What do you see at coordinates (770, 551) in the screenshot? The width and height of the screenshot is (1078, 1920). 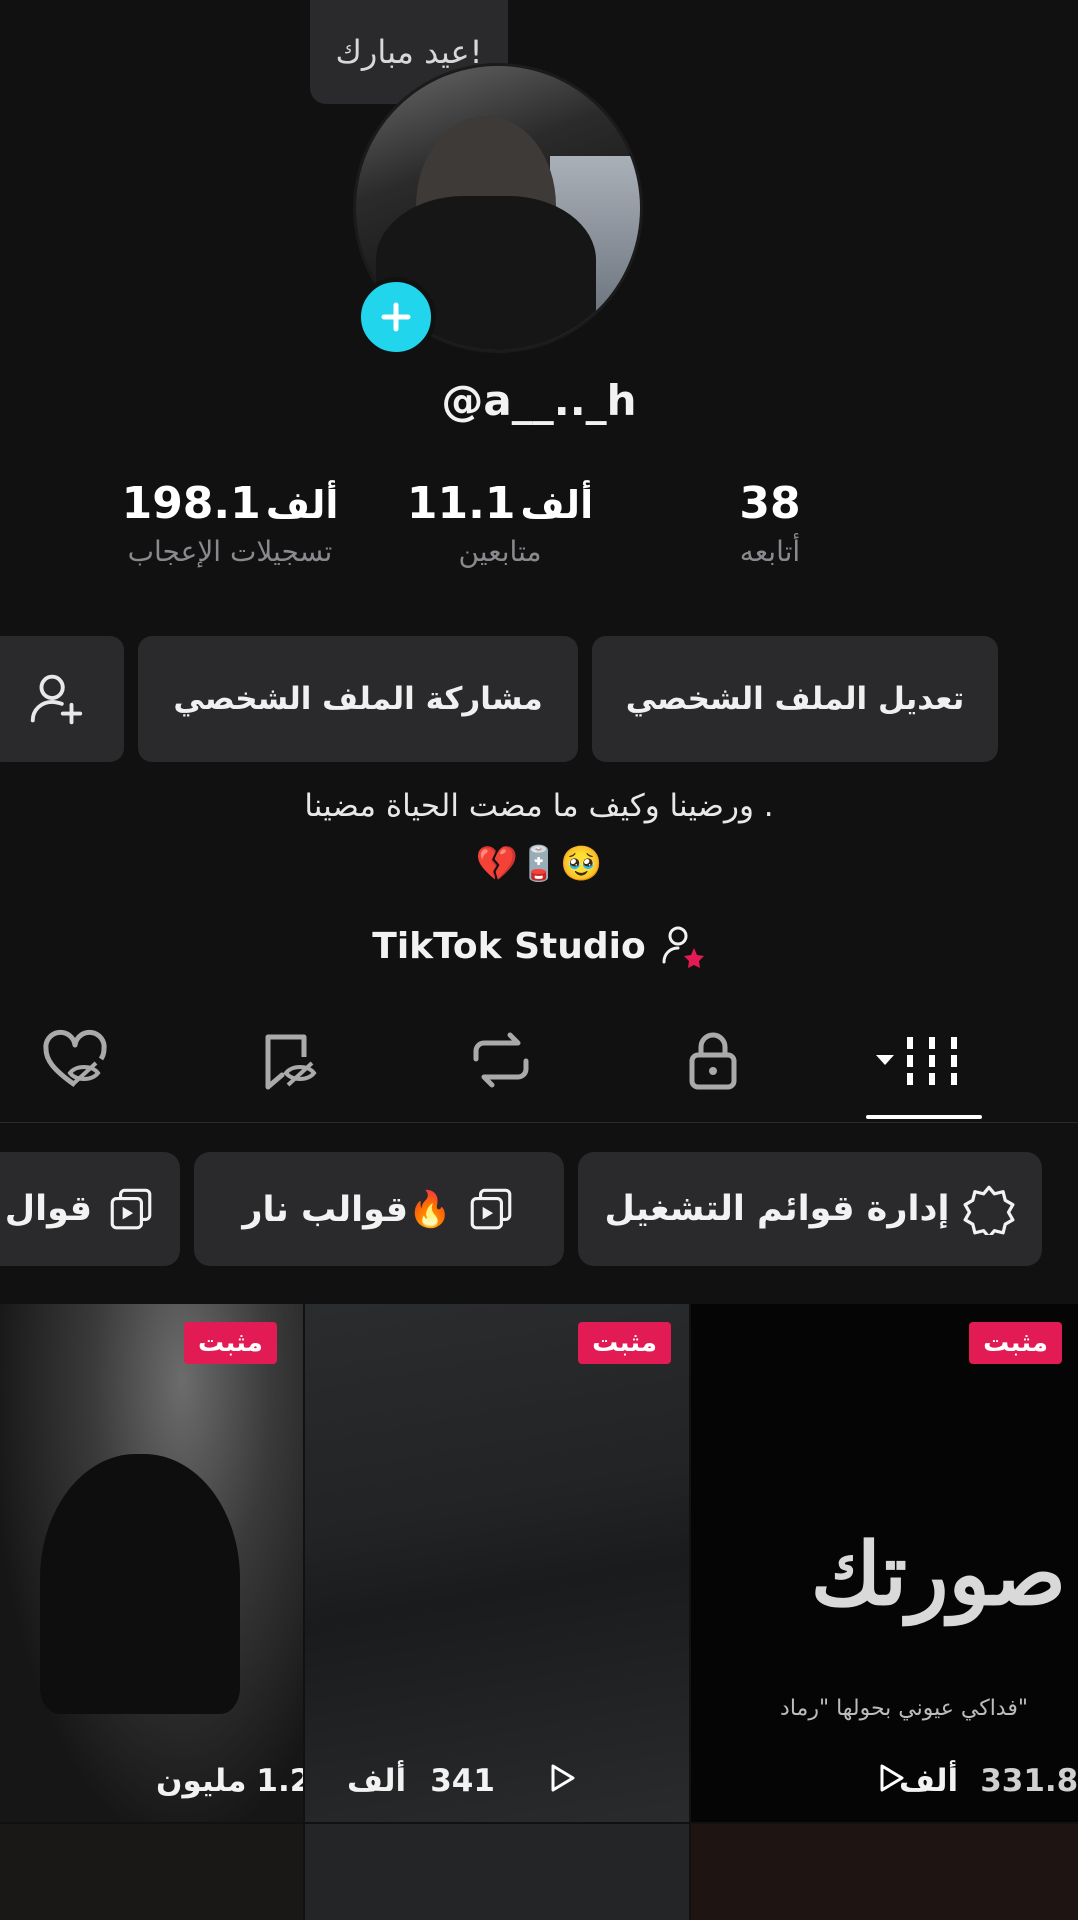 I see `following-label: أتابعه` at bounding box center [770, 551].